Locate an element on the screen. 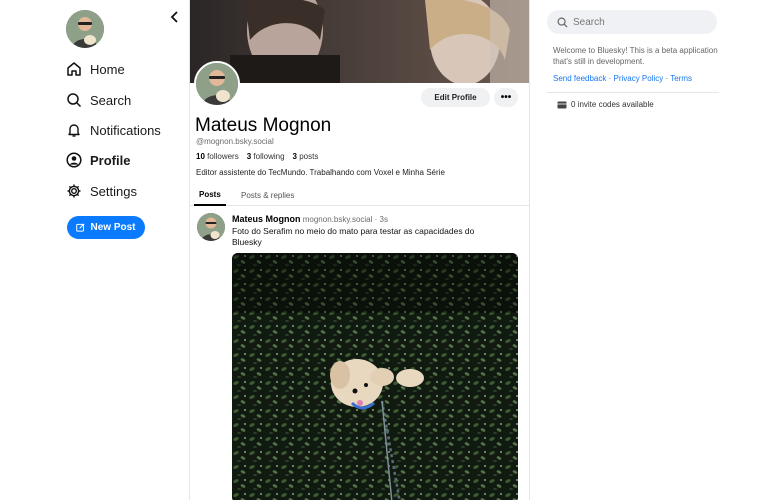  posts-stat: 3 posts is located at coordinates (306, 156).